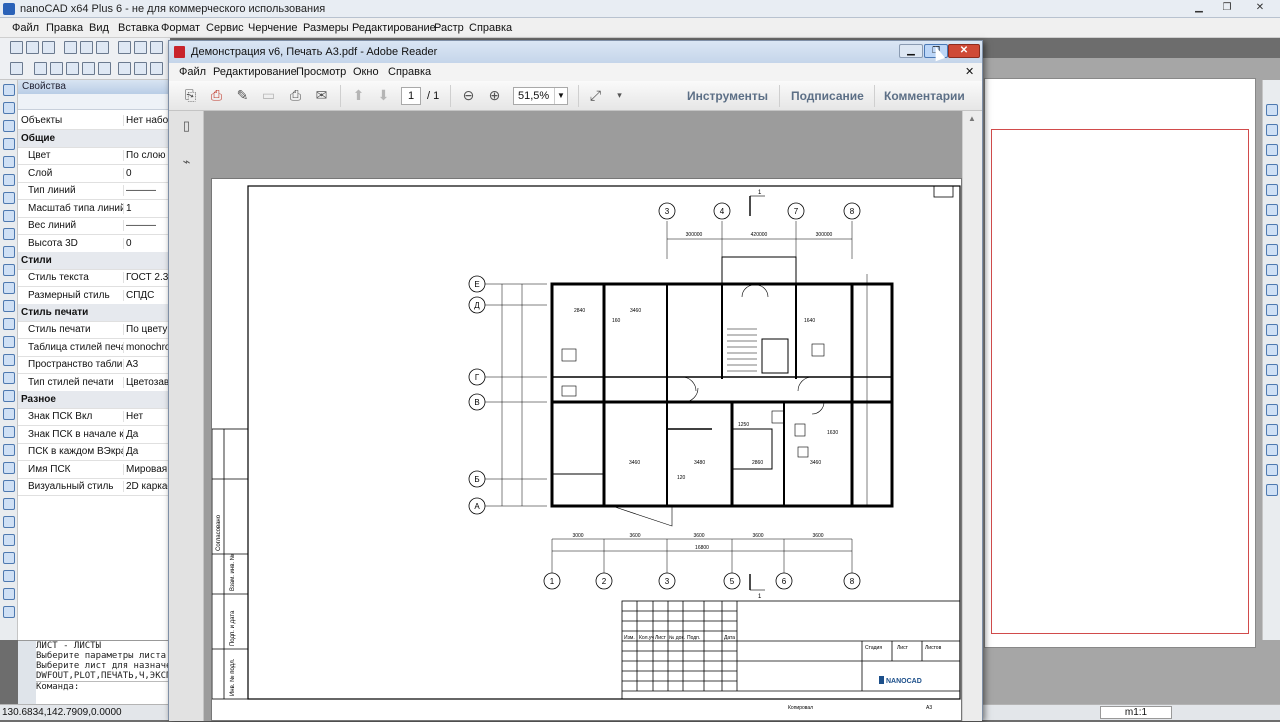  I want to click on property-row: Цвет По слою, so click(94, 156).